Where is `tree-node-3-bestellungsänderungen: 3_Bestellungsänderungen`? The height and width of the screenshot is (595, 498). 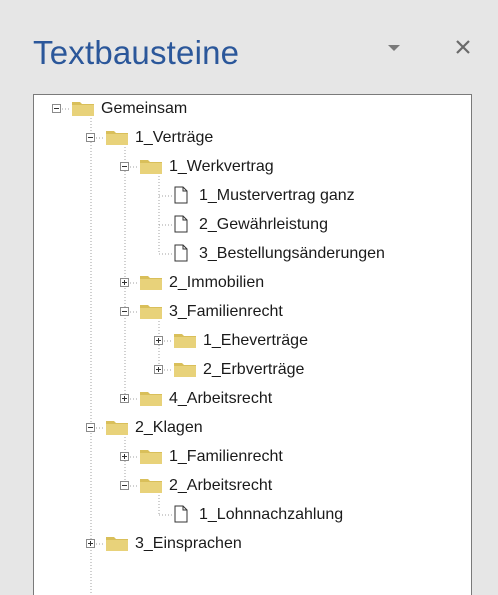
tree-node-3-bestellungsänderungen: 3_Bestellungsänderungen is located at coordinates (252, 254).